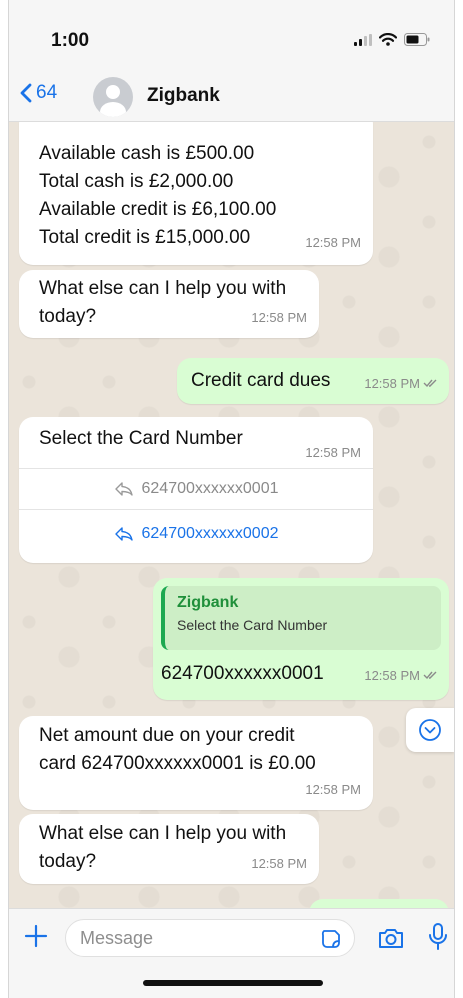 The height and width of the screenshot is (998, 463). What do you see at coordinates (242, 673) in the screenshot?
I see `message-text: 624700xxxxxx0001` at bounding box center [242, 673].